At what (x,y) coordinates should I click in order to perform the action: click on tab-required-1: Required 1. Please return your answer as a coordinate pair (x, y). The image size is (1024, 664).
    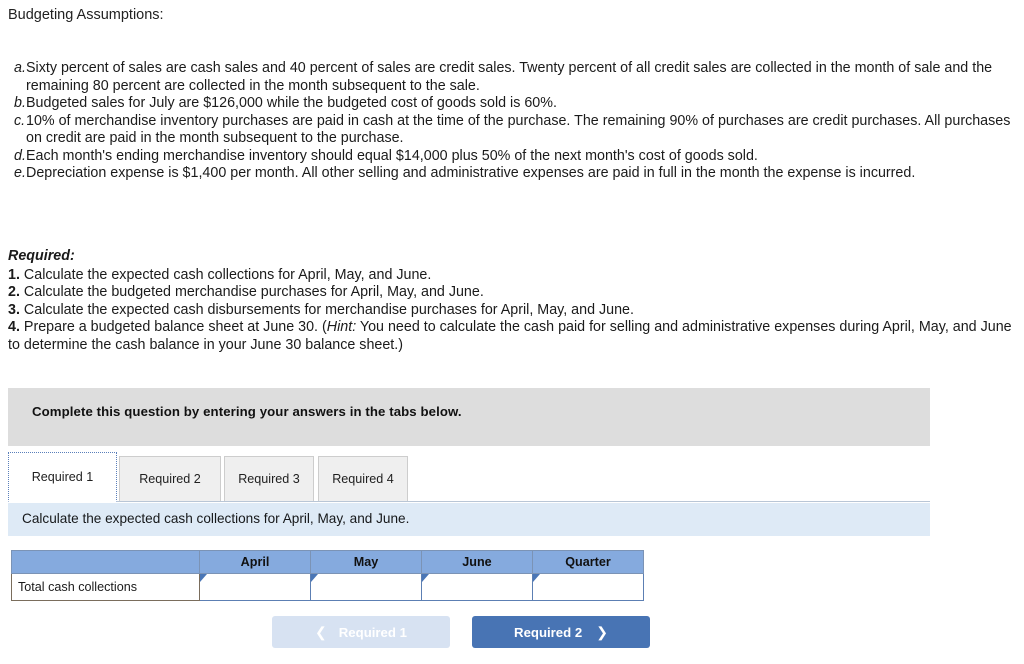
    Looking at the image, I should click on (62, 477).